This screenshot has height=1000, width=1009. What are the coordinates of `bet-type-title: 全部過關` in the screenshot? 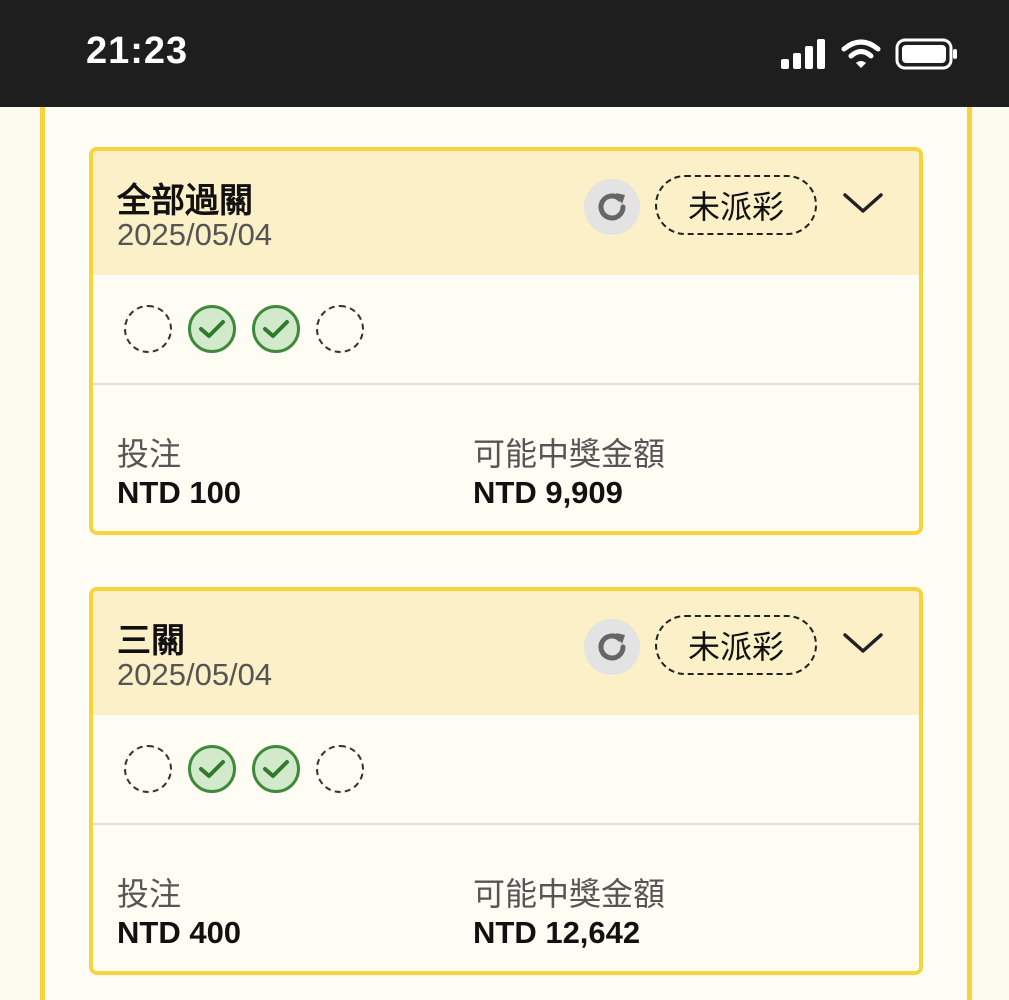 It's located at (185, 201).